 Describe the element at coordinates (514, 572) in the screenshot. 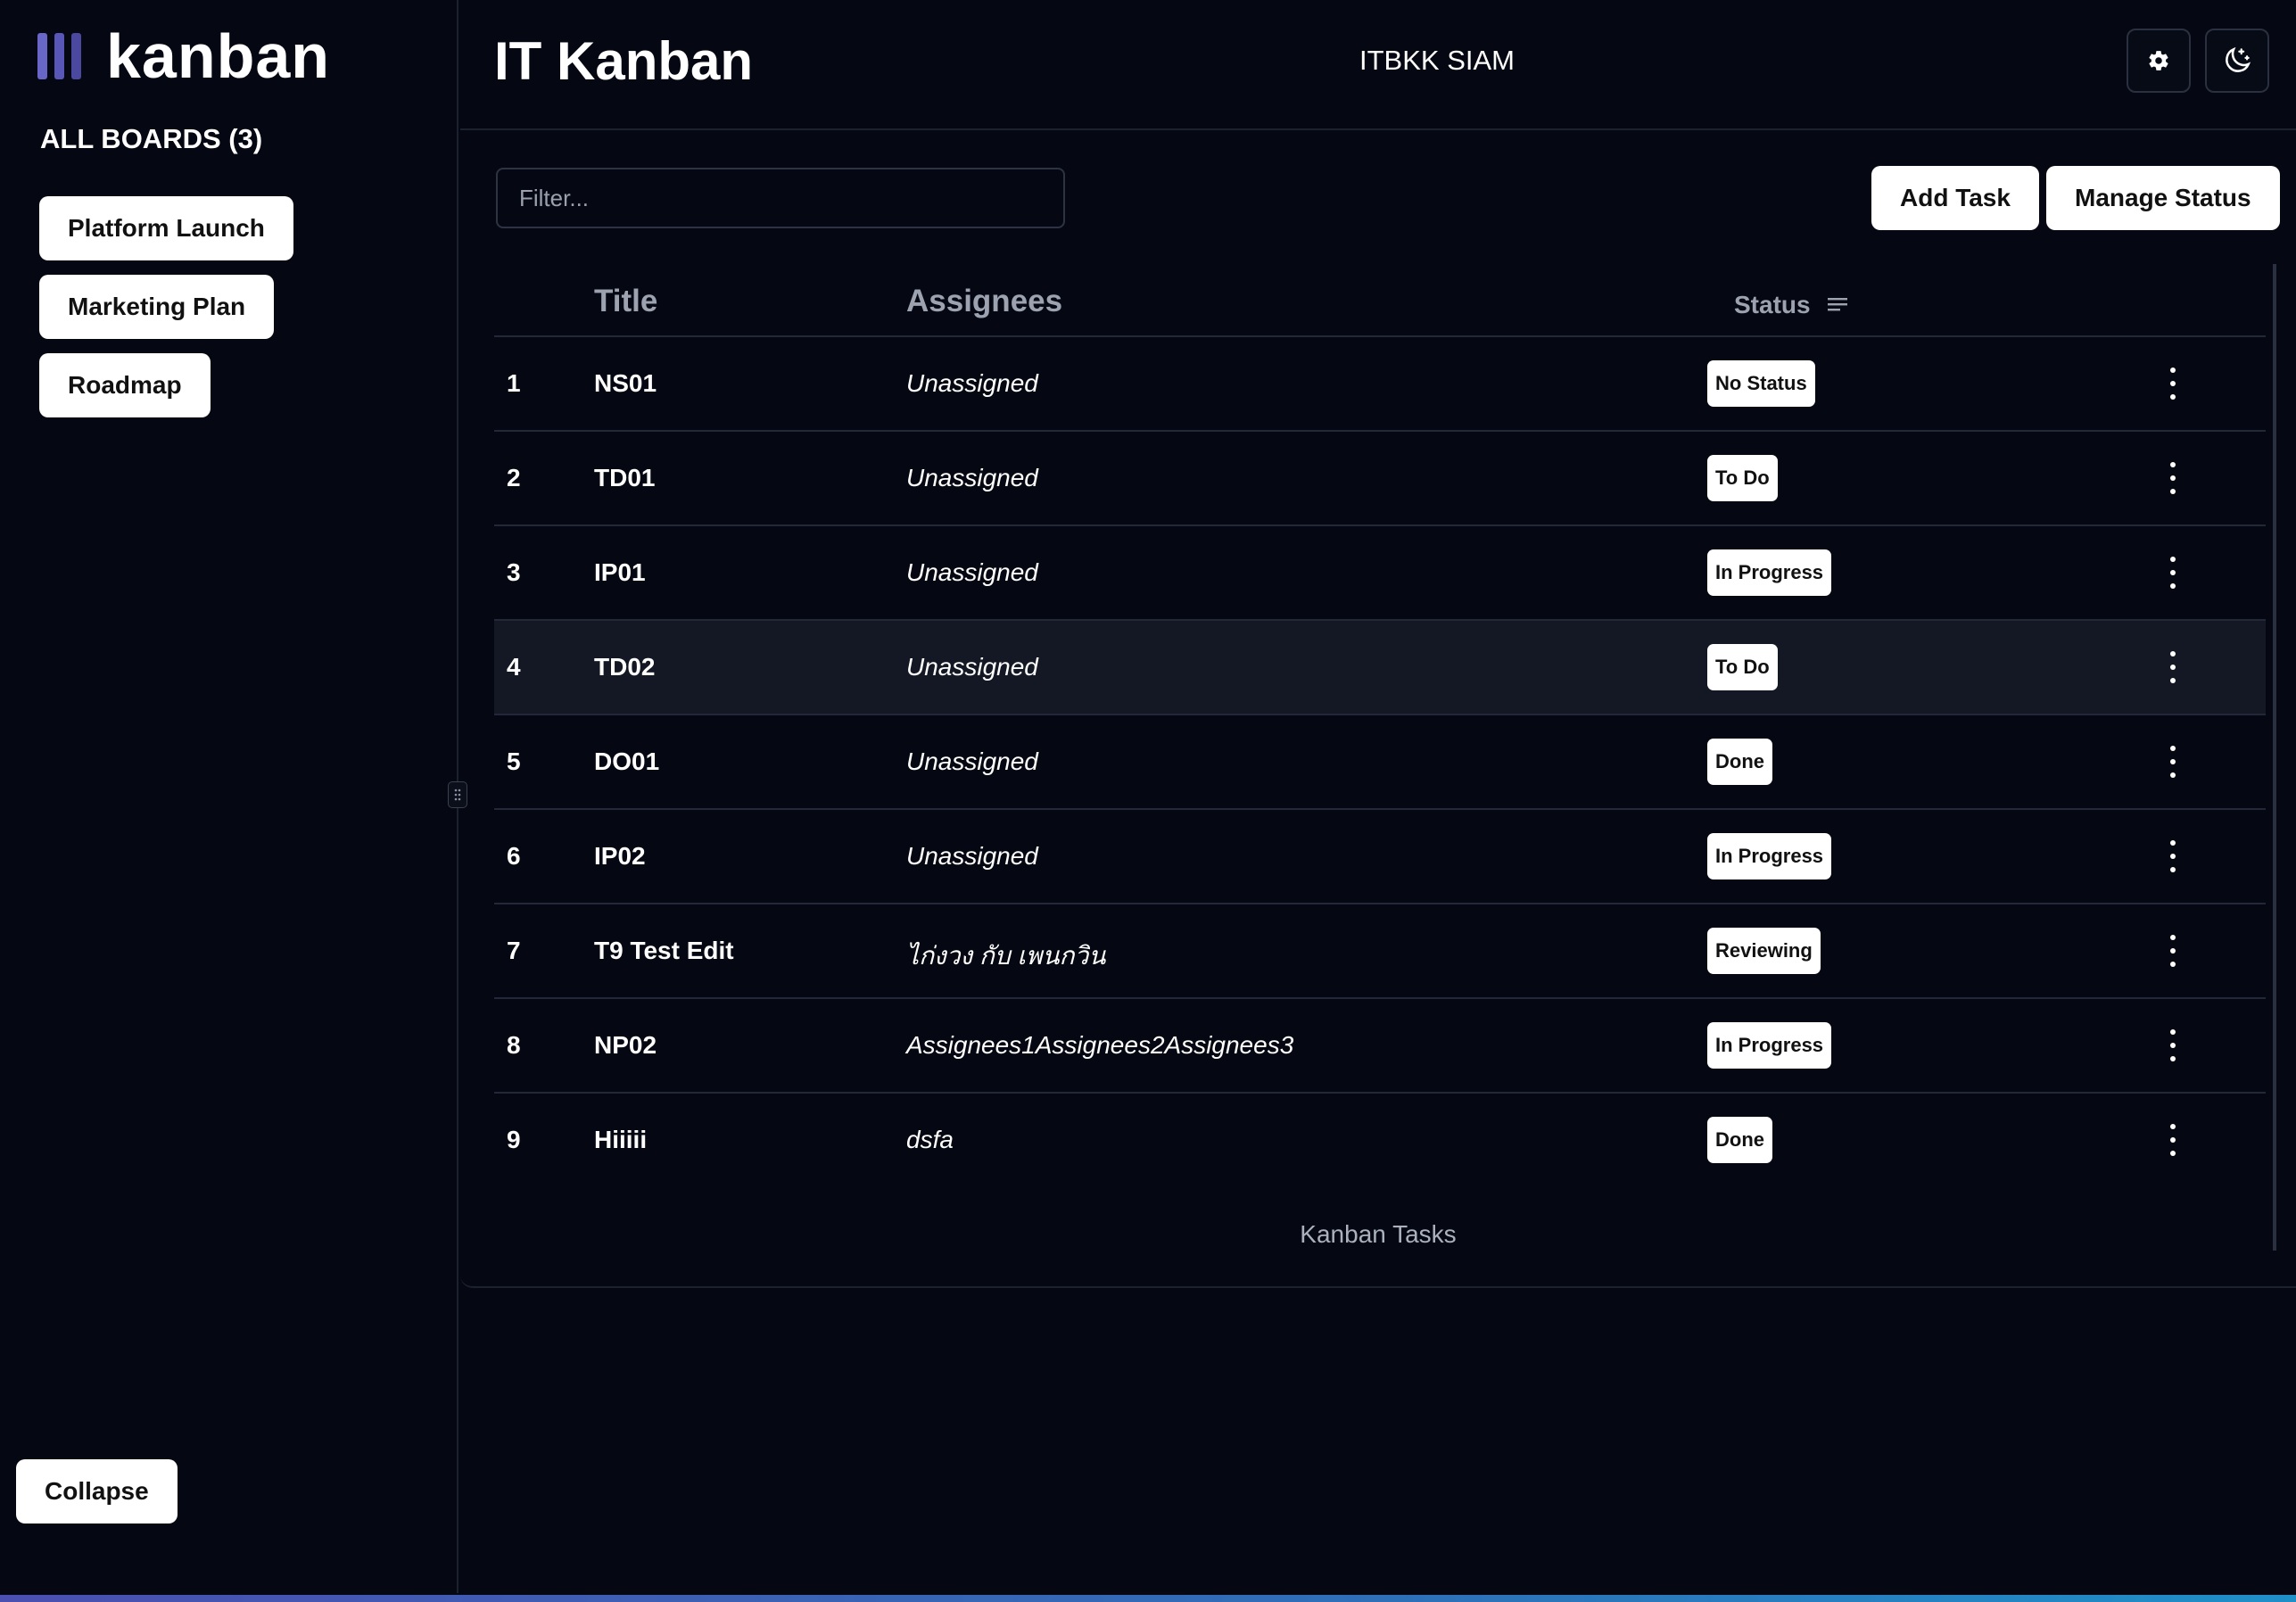

I see `row-number: 3` at that location.